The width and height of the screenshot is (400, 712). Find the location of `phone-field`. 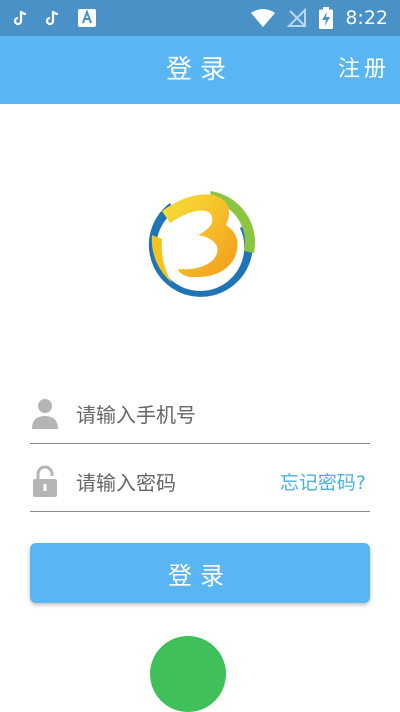

phone-field is located at coordinates (200, 415).